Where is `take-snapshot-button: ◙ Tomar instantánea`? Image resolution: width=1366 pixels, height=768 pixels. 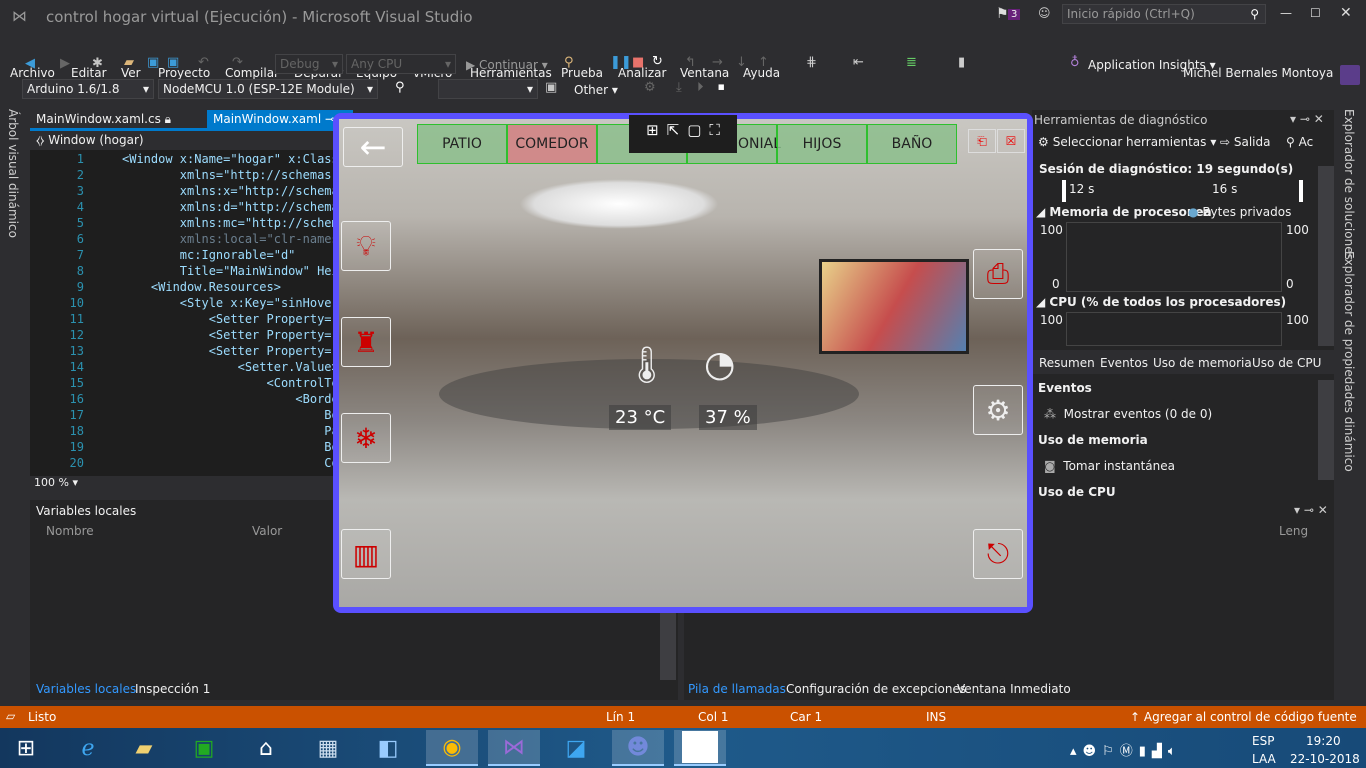 take-snapshot-button: ◙ Tomar instantánea is located at coordinates (1109, 466).